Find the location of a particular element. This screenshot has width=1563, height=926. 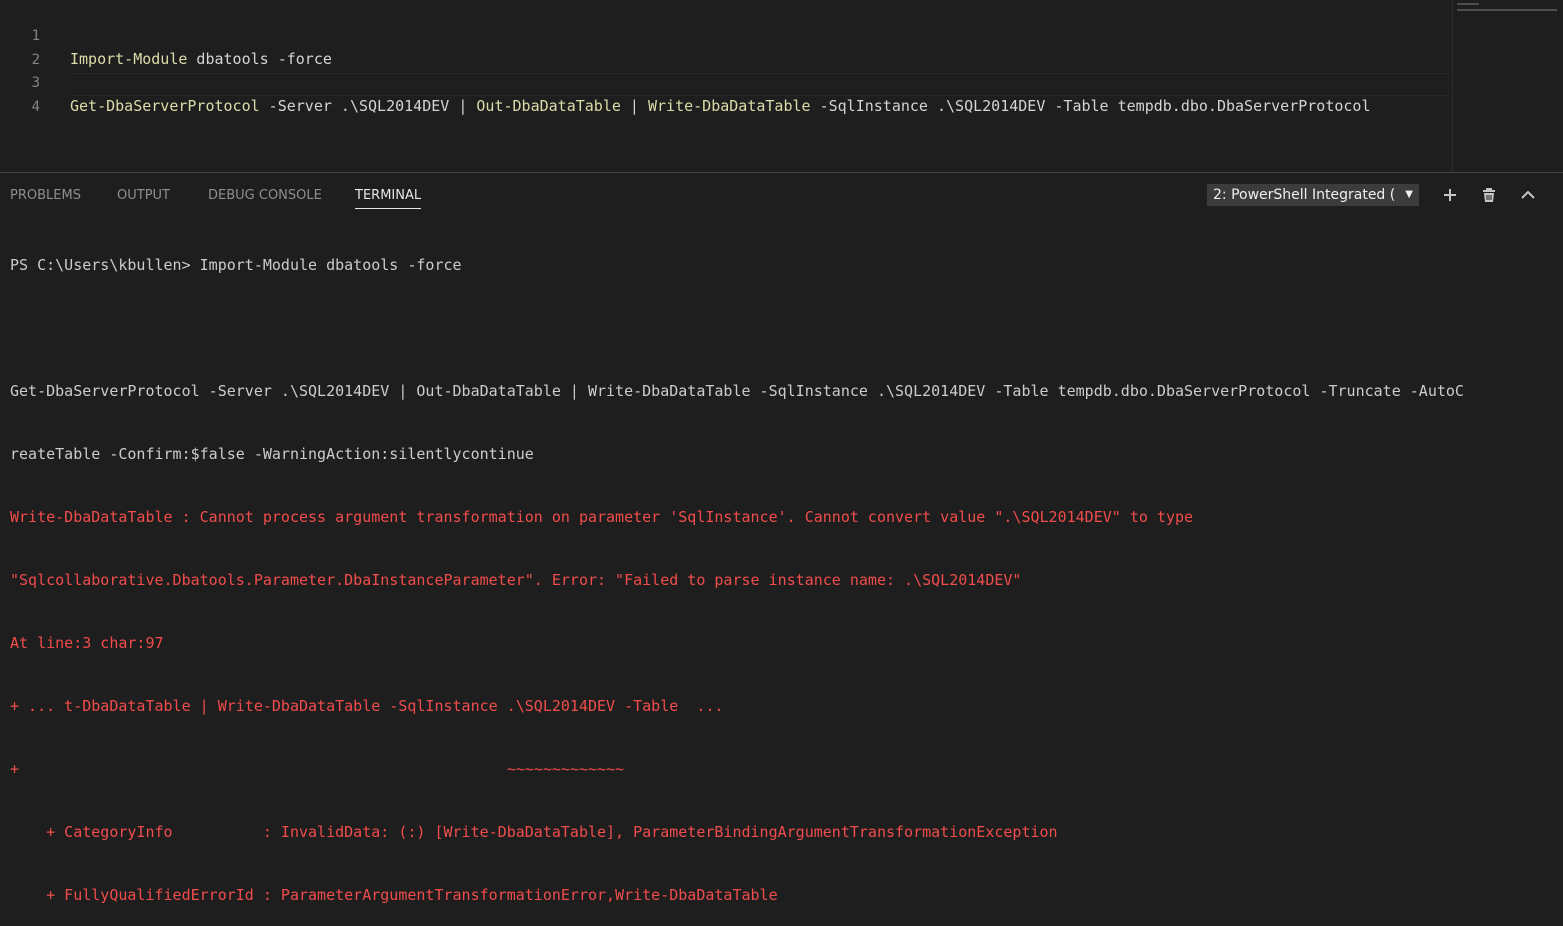

code-token-command: Write-DbaDataTable is located at coordinates (729, 106).